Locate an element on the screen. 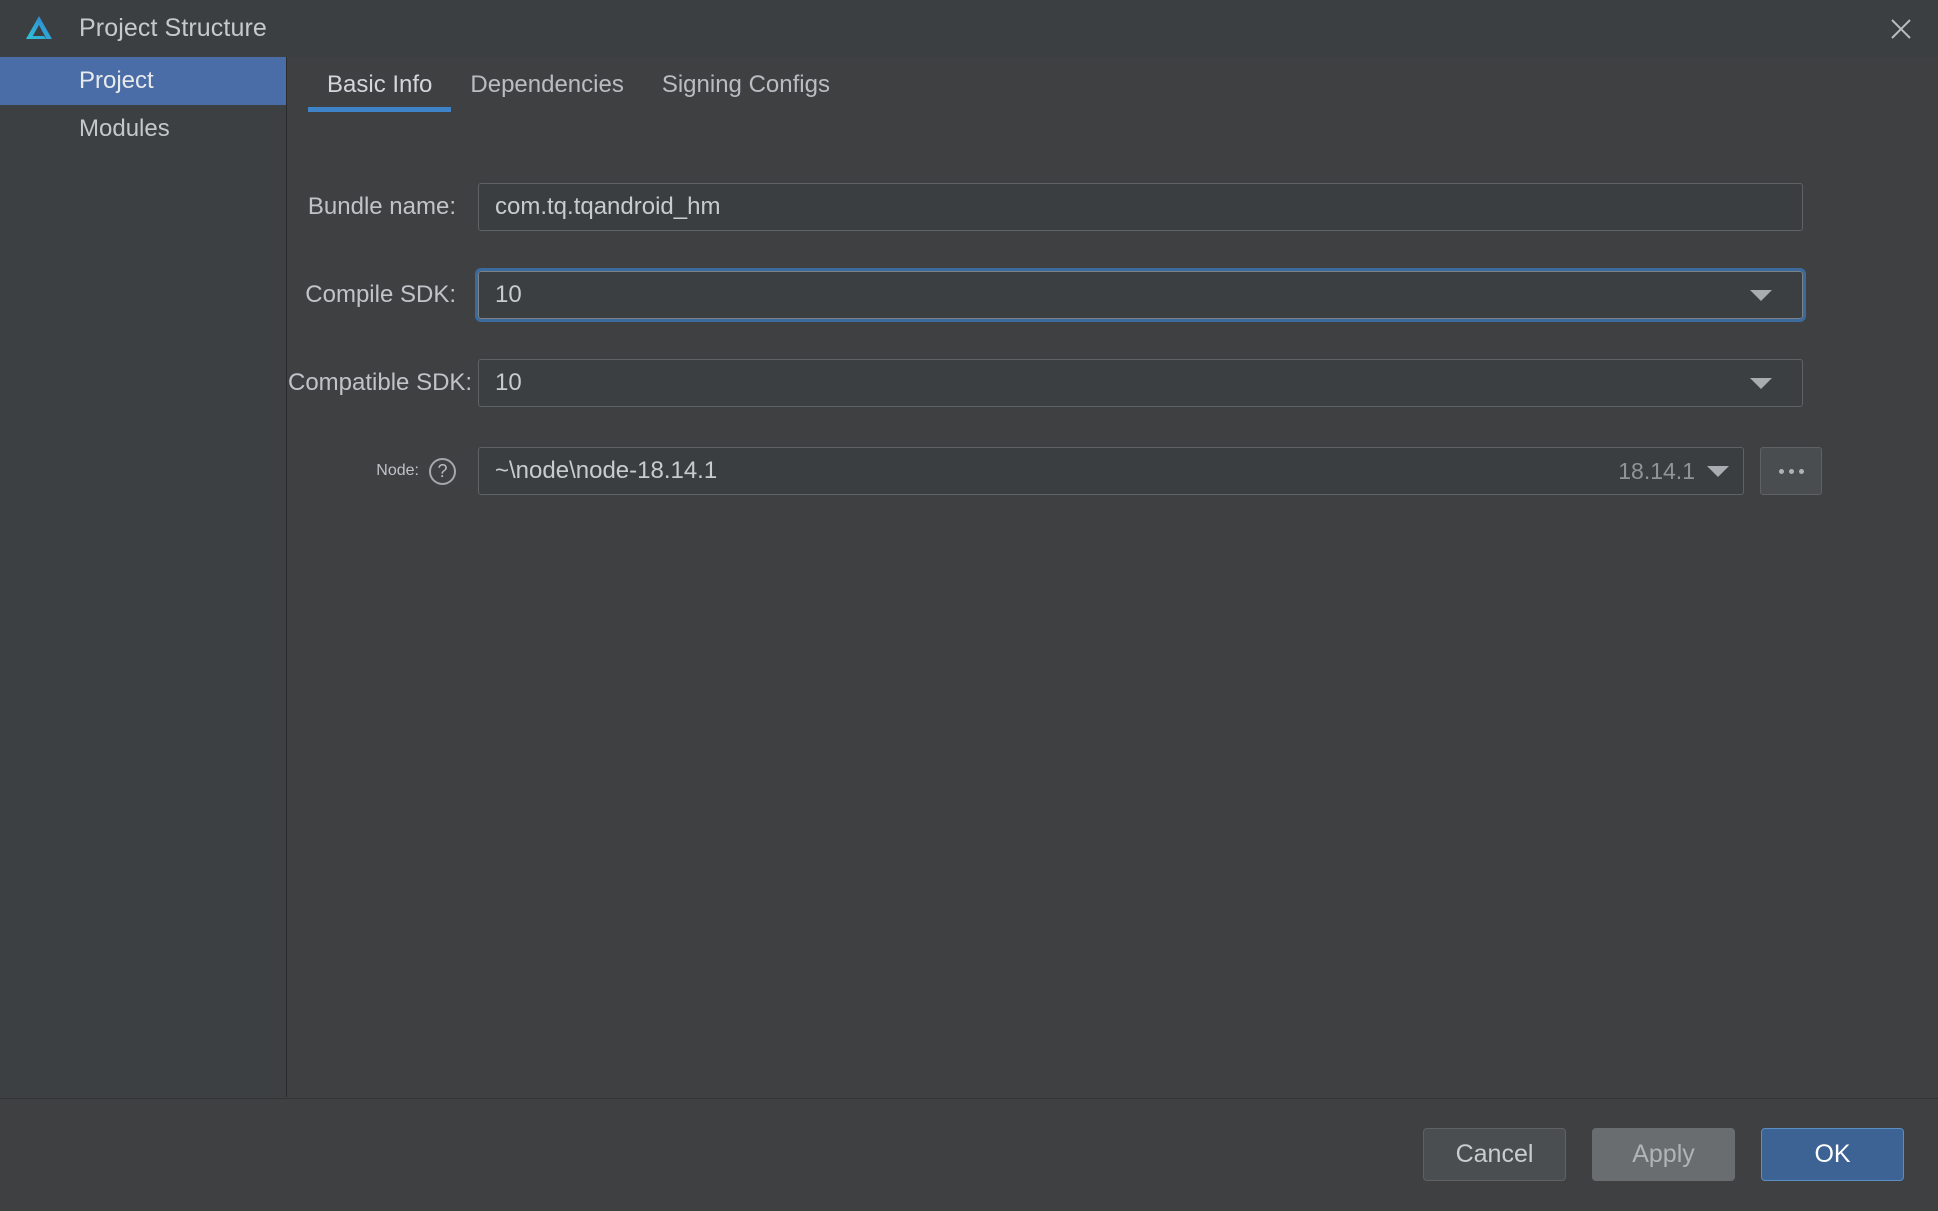 This screenshot has height=1211, width=1938. tab-label: Signing Configs is located at coordinates (745, 84).